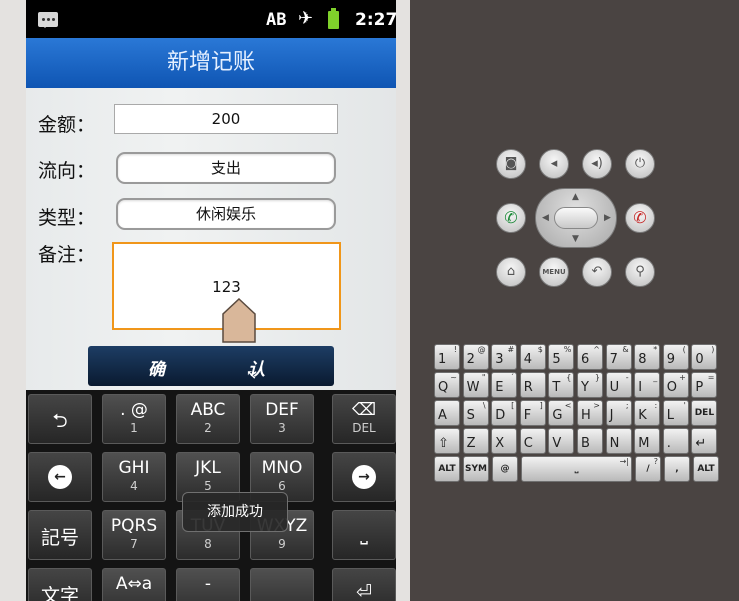 The width and height of the screenshot is (739, 601). Describe the element at coordinates (561, 413) in the screenshot. I see `hw-key-g: G <` at that location.